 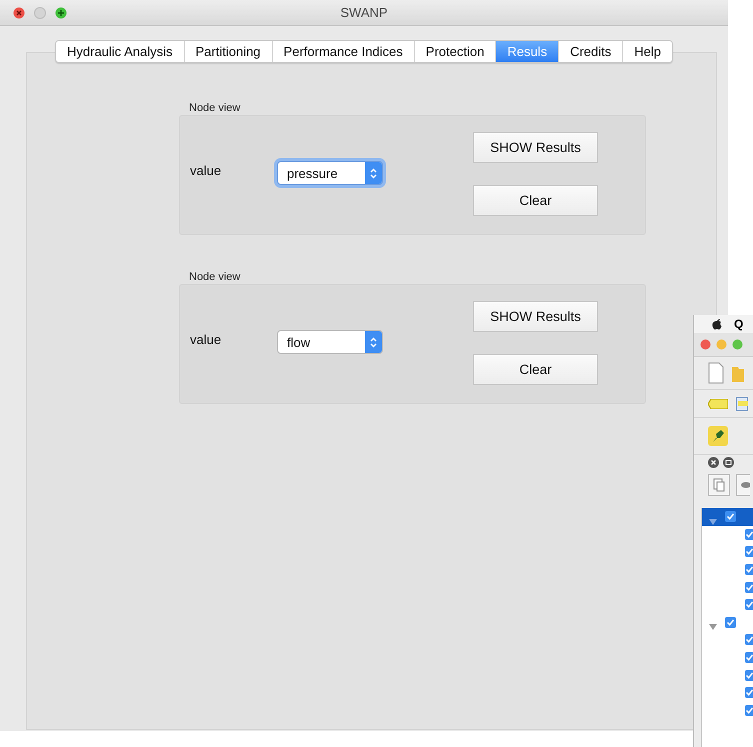 I want to click on float-icon, so click(x=728, y=462).